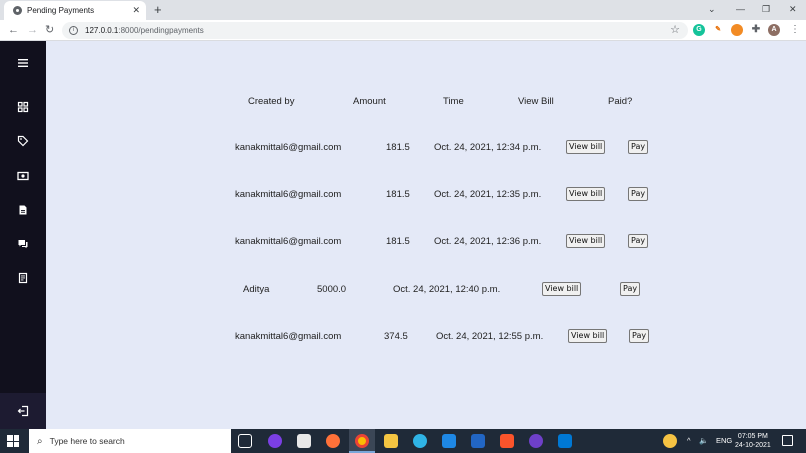 The height and width of the screenshot is (453, 806). I want to click on sidebar-footer, so click(23, 411).